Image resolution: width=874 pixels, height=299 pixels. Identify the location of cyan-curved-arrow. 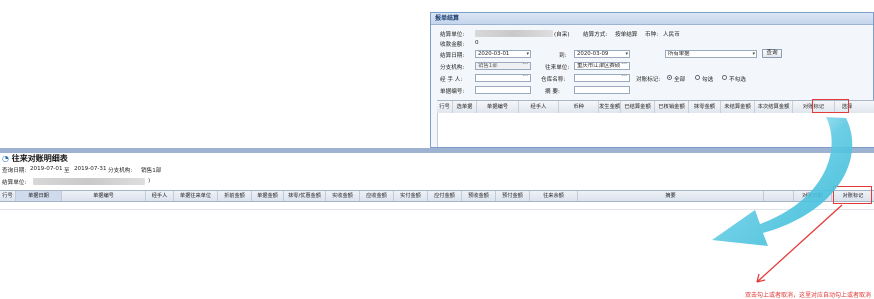
(782, 181).